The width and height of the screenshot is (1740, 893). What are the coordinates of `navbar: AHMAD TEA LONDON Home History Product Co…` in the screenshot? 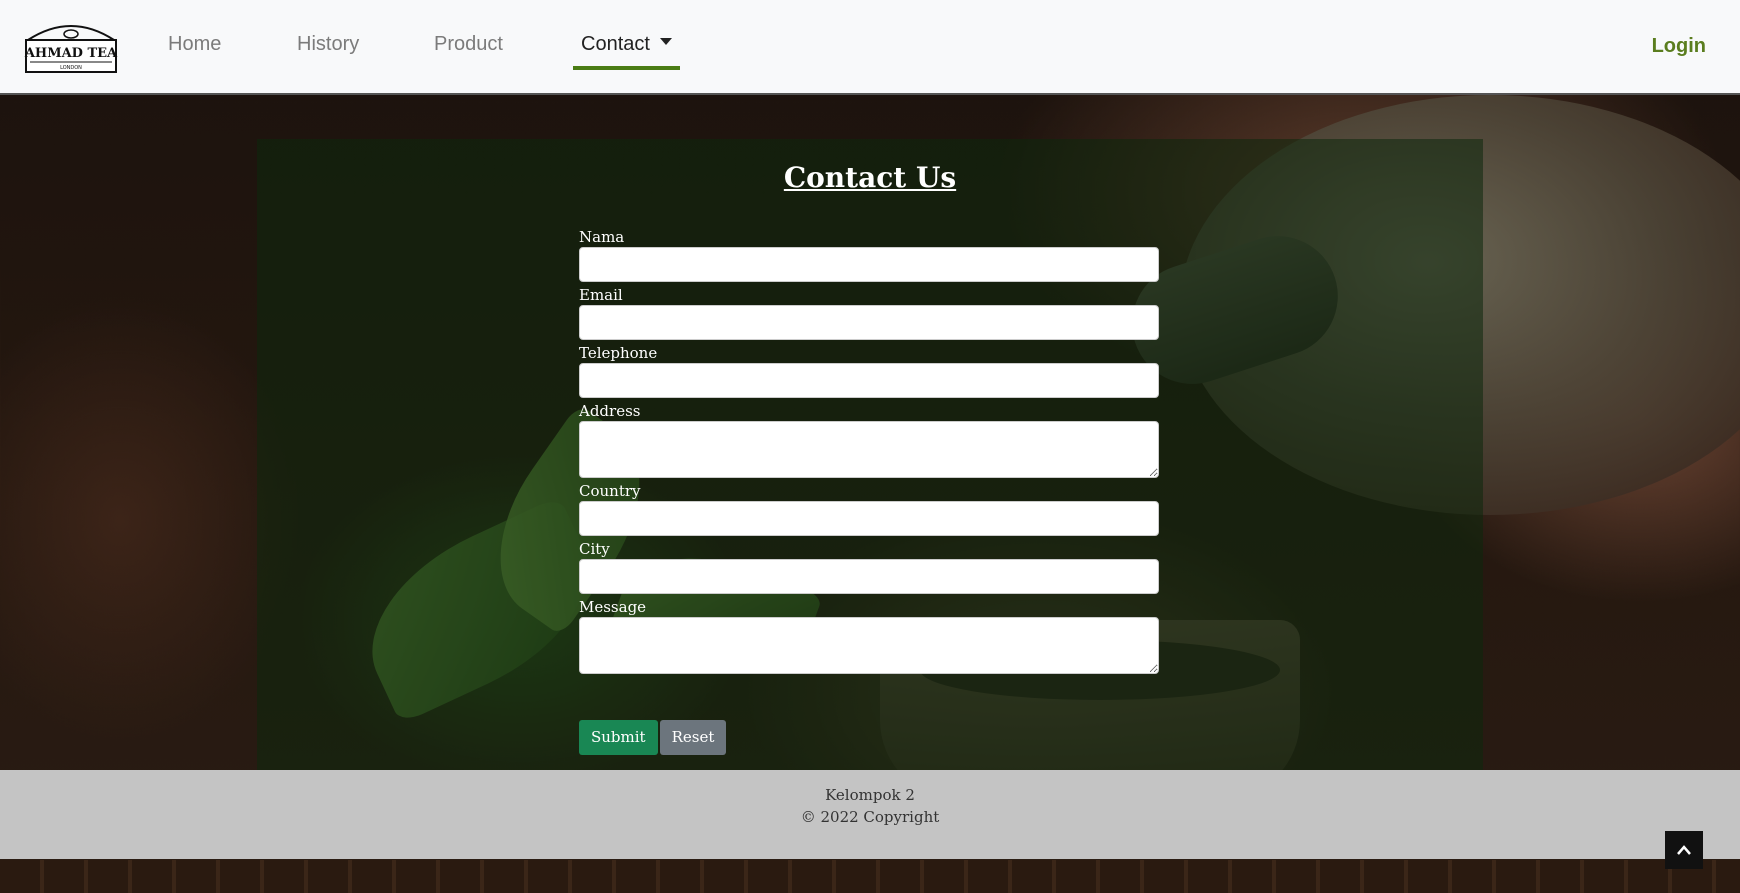 It's located at (870, 47).